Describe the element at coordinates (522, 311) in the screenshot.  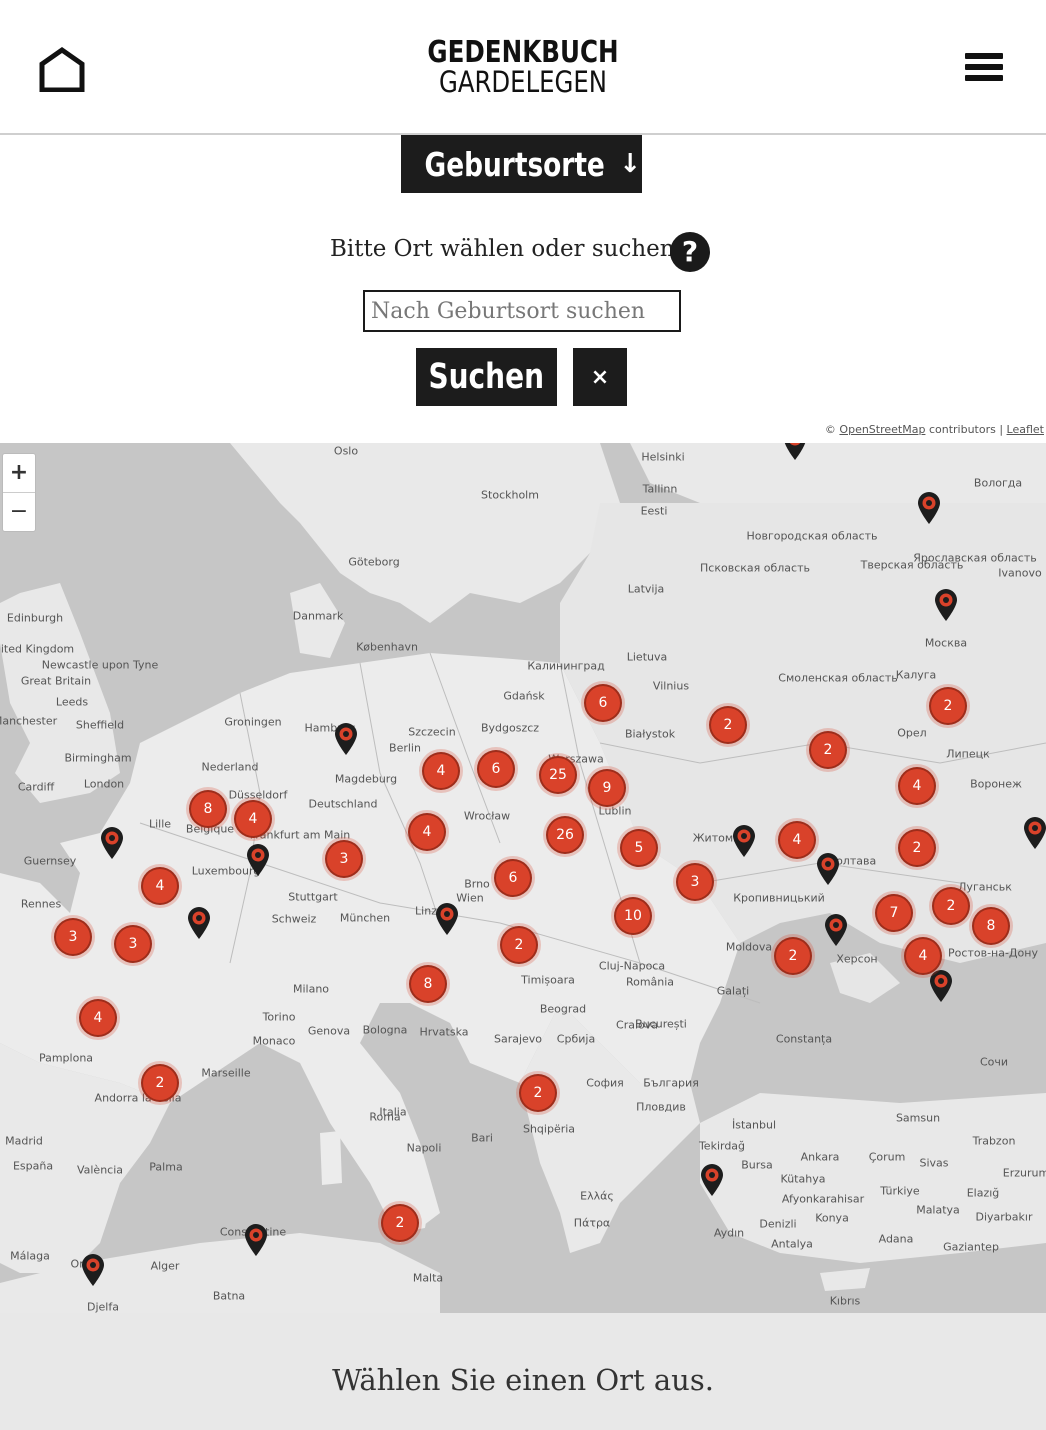
I see `search-input` at that location.